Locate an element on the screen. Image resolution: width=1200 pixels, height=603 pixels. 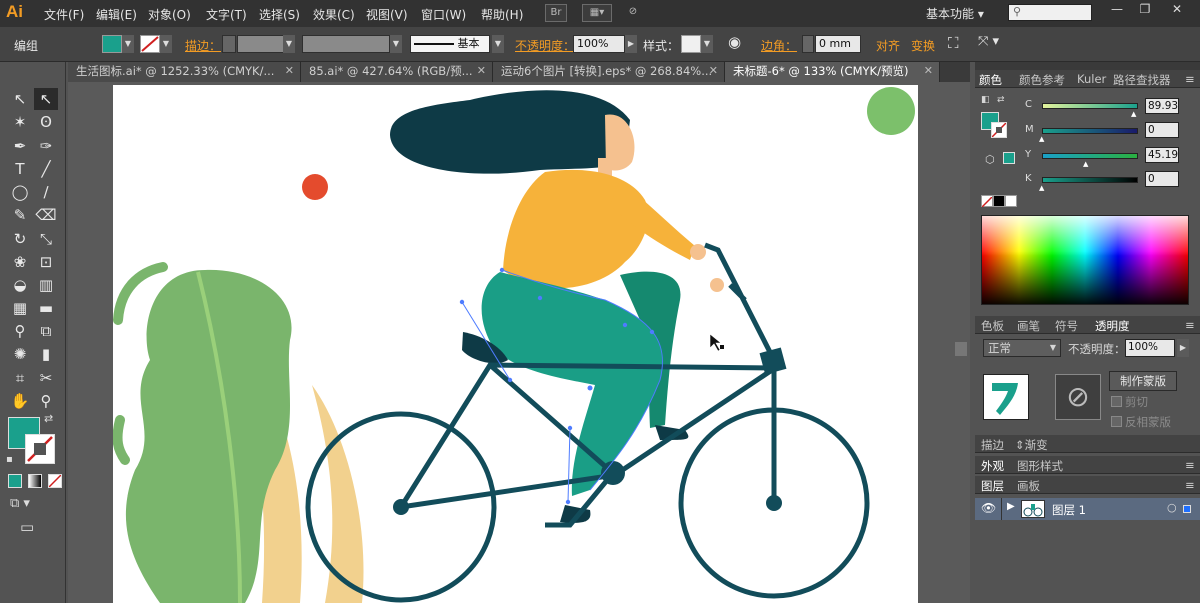
tab-symbols: 符号 is located at coordinates (1066, 326).